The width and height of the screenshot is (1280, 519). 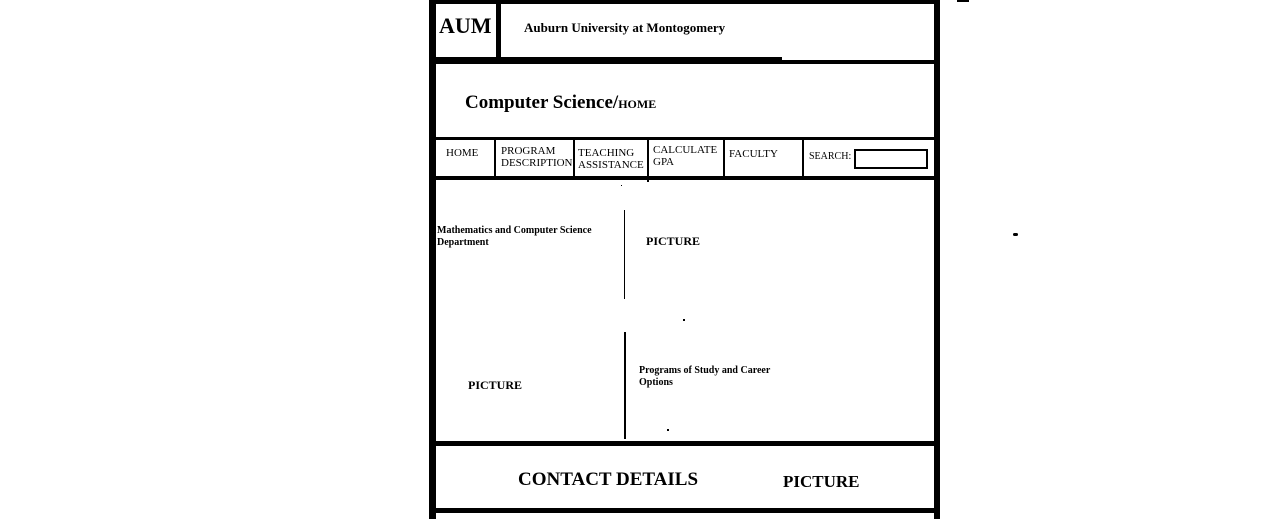 What do you see at coordinates (542, 102) in the screenshot?
I see `page-title-main: Computer Science/` at bounding box center [542, 102].